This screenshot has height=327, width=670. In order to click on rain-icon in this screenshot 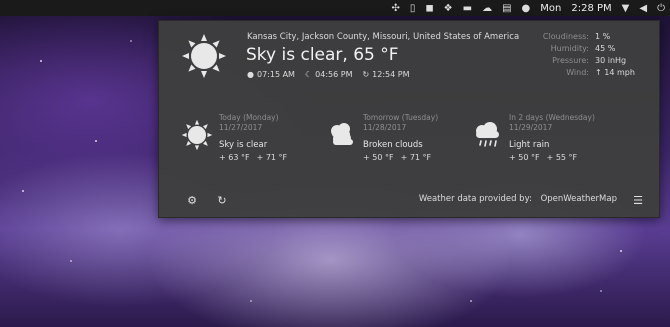, I will do `click(487, 134)`.